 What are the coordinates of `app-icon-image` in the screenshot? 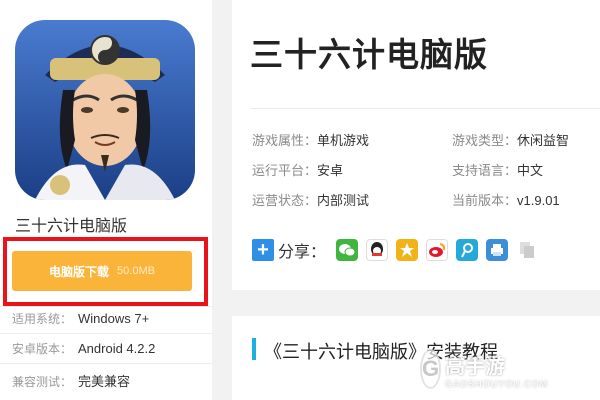 It's located at (105, 110).